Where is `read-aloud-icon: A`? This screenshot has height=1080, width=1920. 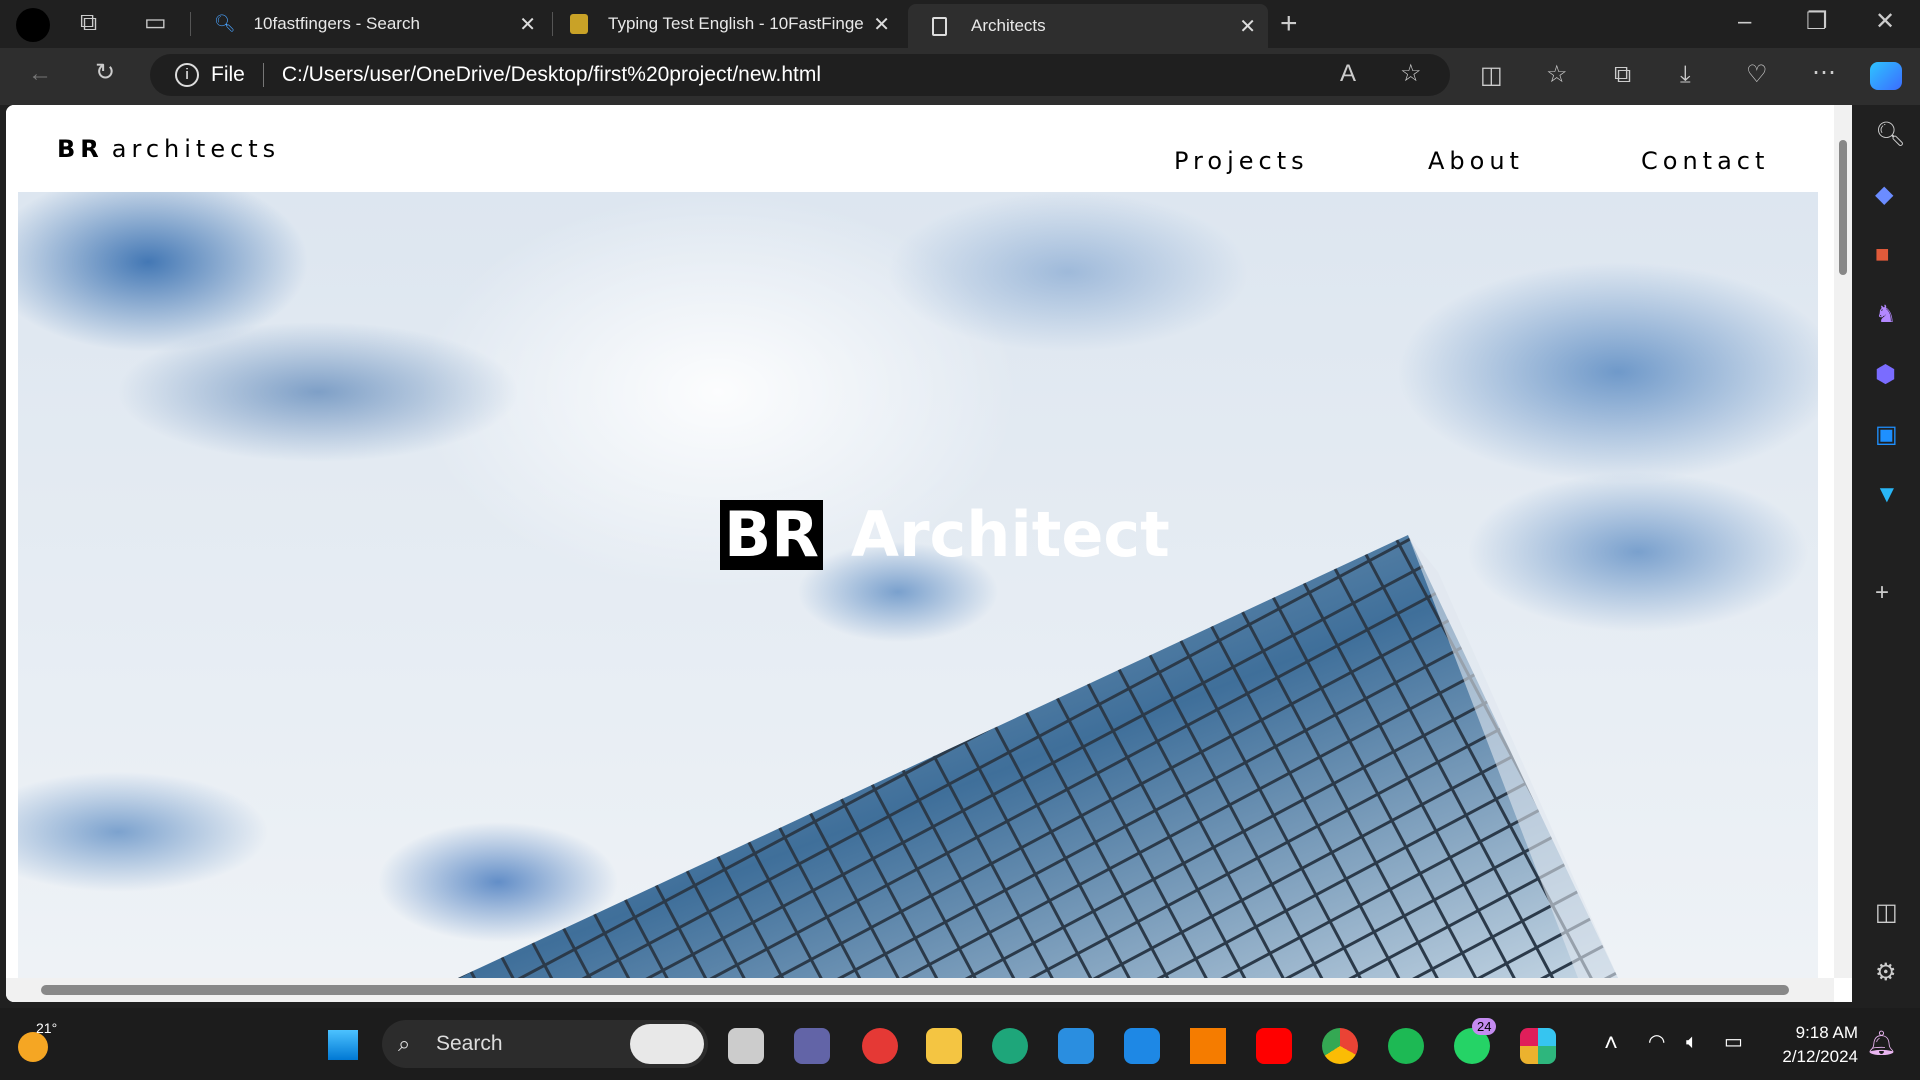
read-aloud-icon: A is located at coordinates (1348, 74).